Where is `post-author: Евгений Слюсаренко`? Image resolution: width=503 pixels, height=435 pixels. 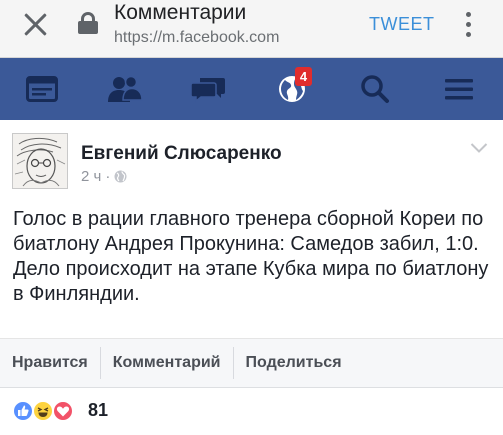
post-author: Евгений Слюсаренко is located at coordinates (181, 154).